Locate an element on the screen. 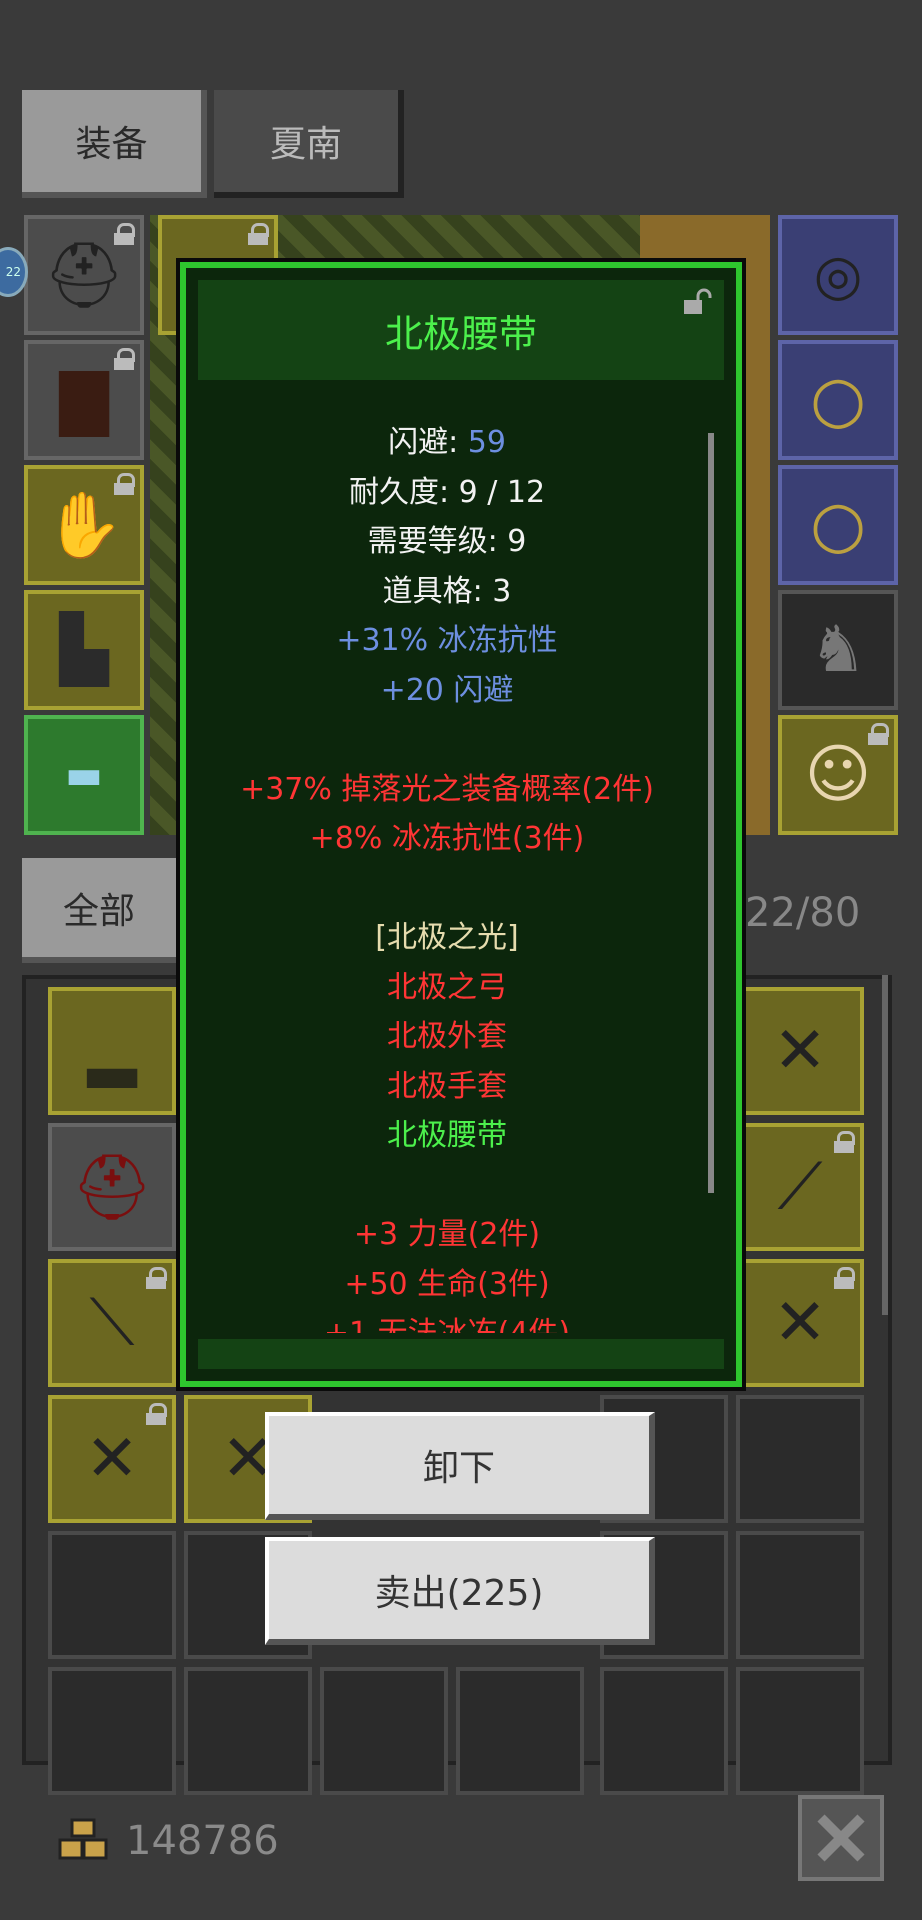  boots-icon: ▙ is located at coordinates (84, 650).